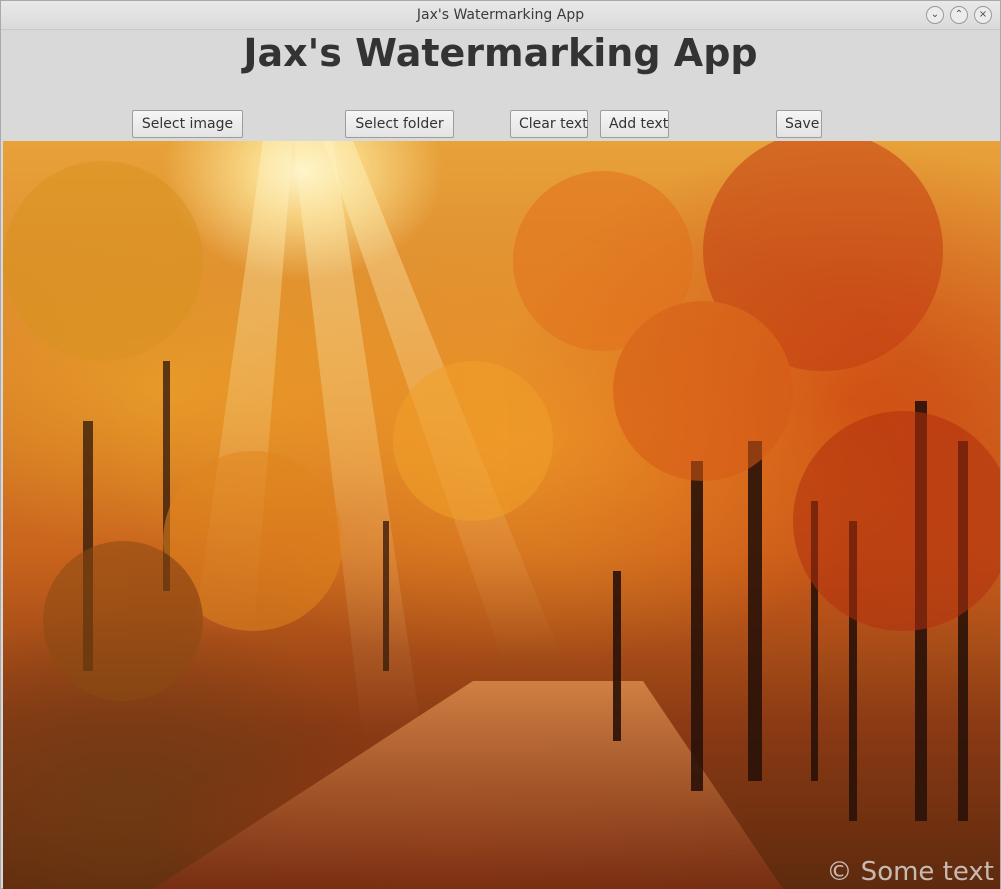 The width and height of the screenshot is (1001, 889). I want to click on watermark-text: © Some text, so click(910, 872).